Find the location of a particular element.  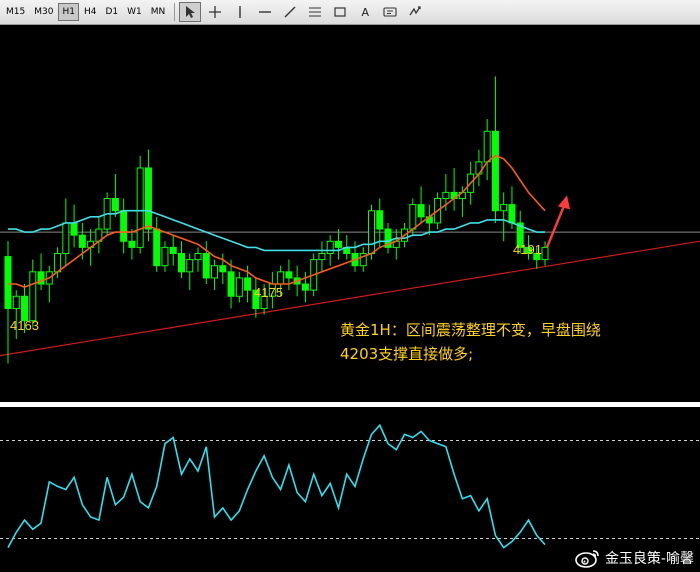

price-label-4175: 4175 is located at coordinates (268, 292).